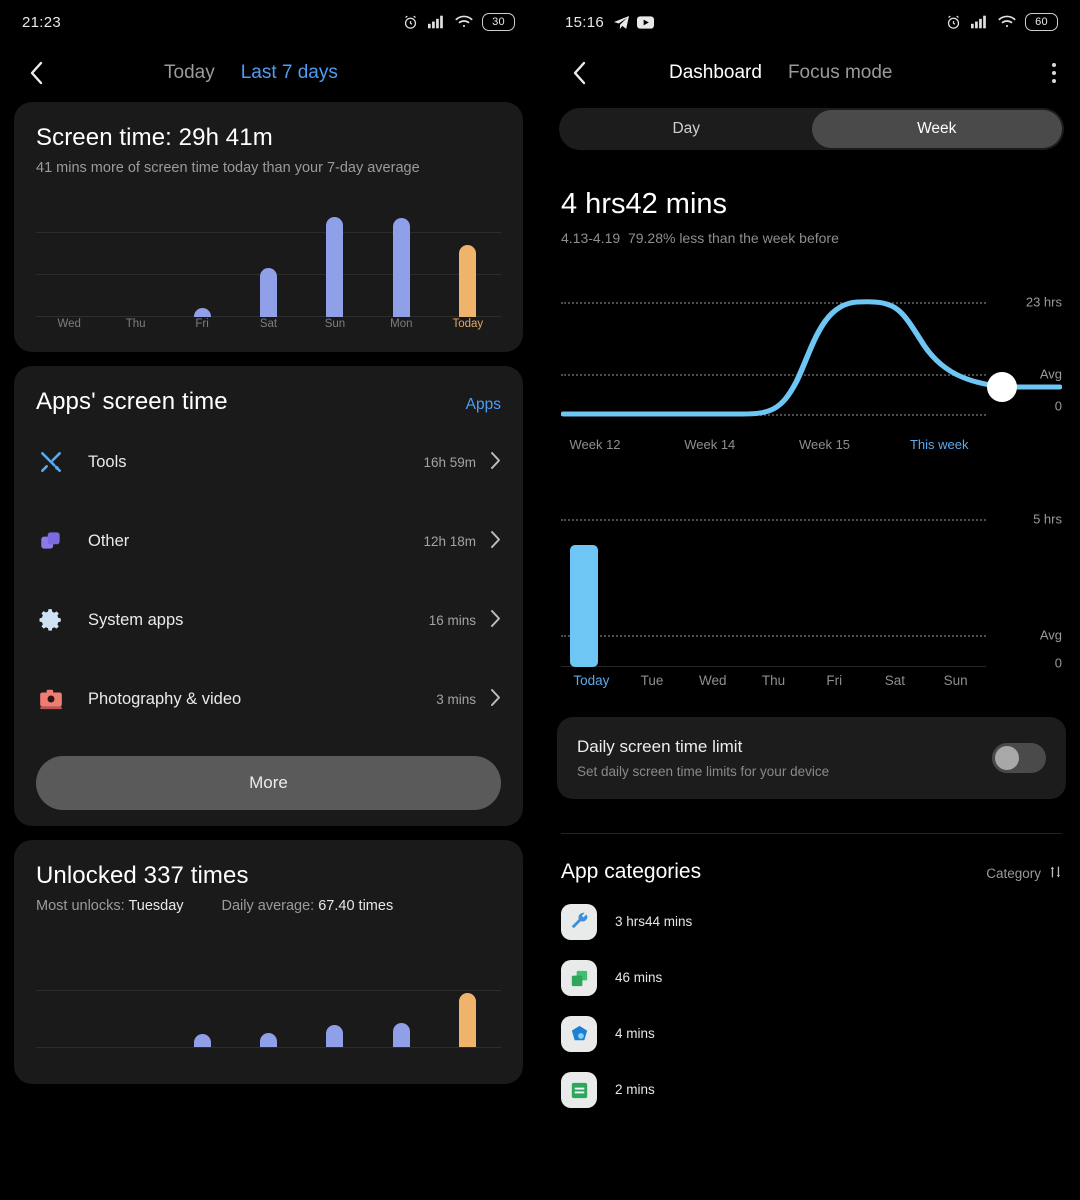 The image size is (1080, 1200). Describe the element at coordinates (268, 462) in the screenshot. I see `app-row-tools: Tools 16h 59m` at that location.